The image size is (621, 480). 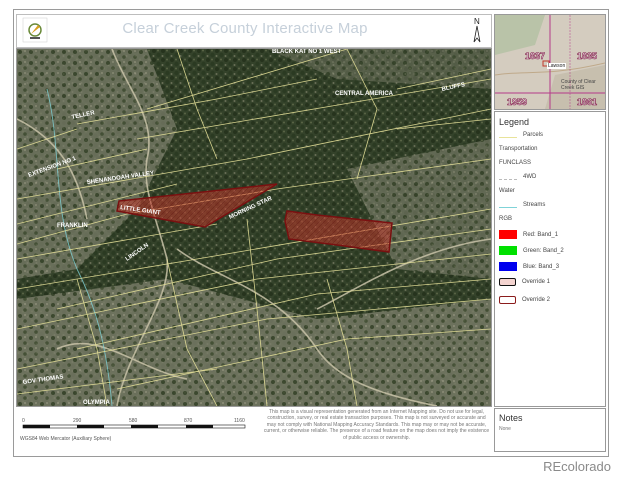 What do you see at coordinates (587, 102) in the screenshot?
I see `overview-label-1861: 1861` at bounding box center [587, 102].